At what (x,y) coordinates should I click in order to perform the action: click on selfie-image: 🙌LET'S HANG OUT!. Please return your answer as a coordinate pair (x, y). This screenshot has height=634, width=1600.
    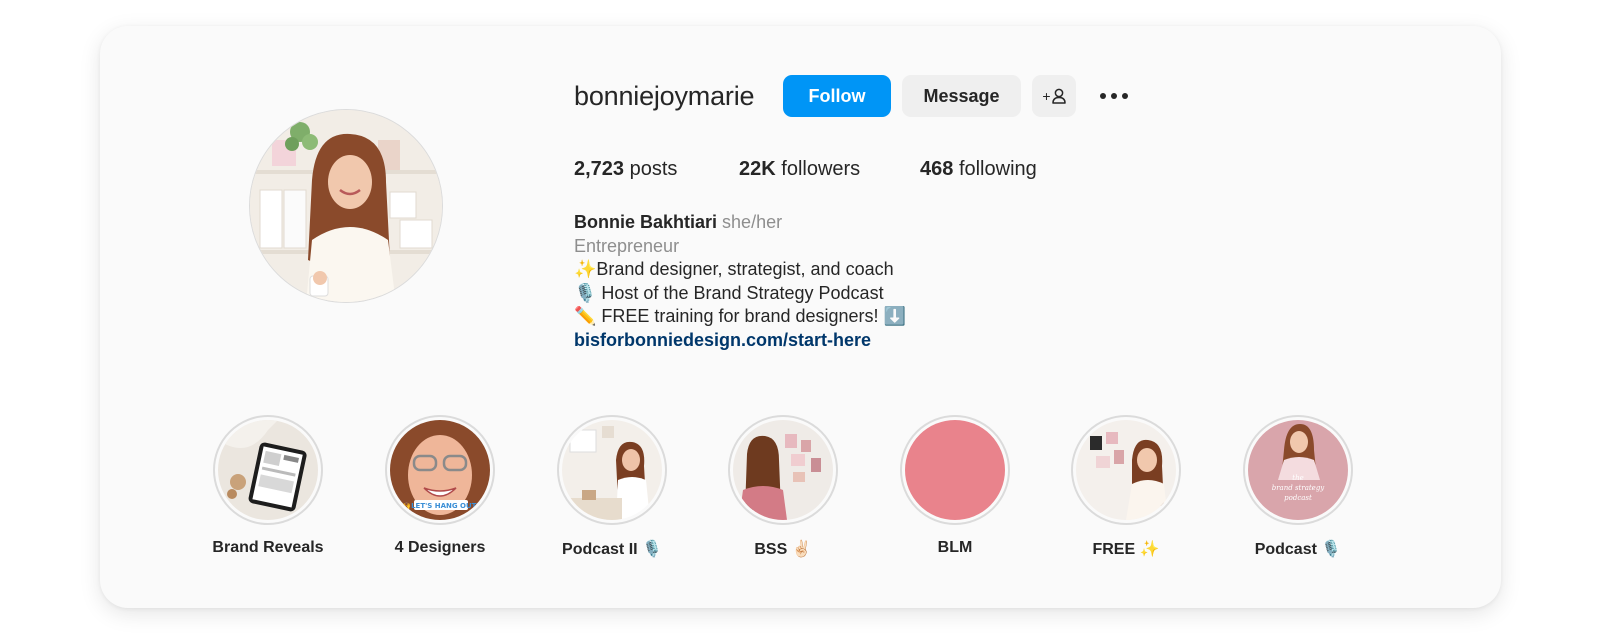
    Looking at the image, I should click on (440, 470).